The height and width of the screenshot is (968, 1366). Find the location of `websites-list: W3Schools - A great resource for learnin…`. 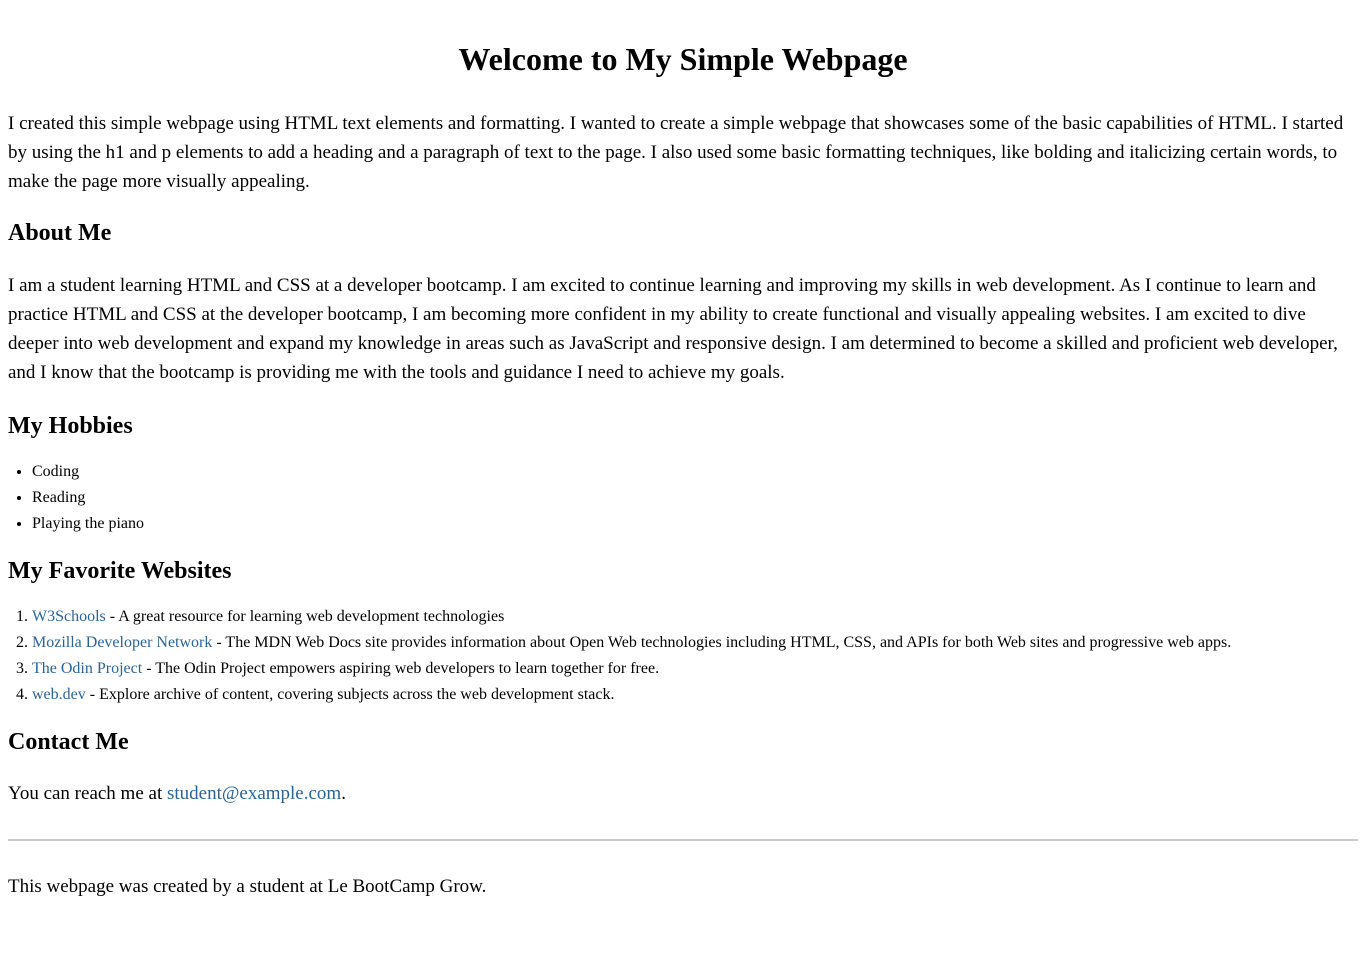

websites-list: W3Schools - A great resource for learnin… is located at coordinates (683, 656).